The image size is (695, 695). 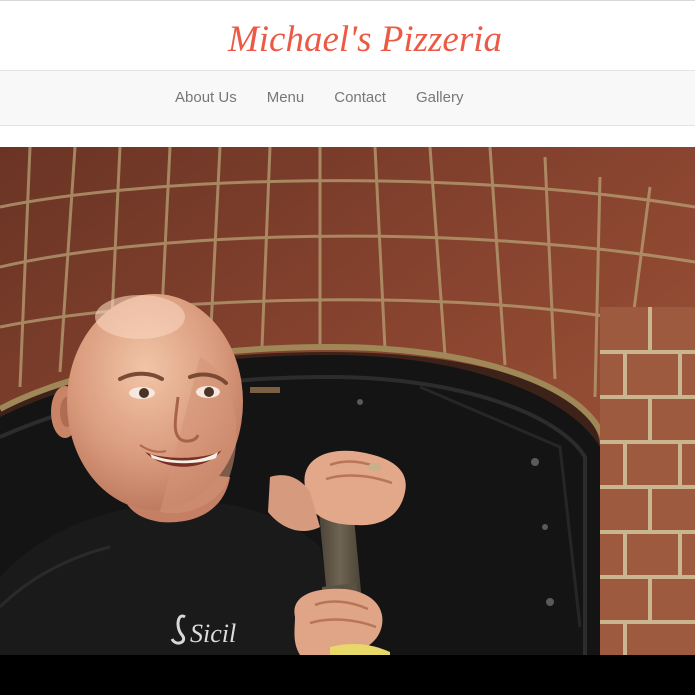 I want to click on nav-item-gallery: Gallery, so click(x=440, y=98).